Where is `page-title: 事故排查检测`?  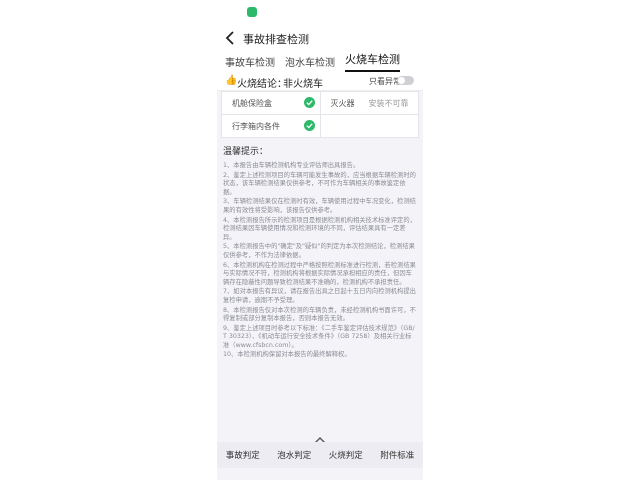
page-title: 事故排查检测 is located at coordinates (276, 39).